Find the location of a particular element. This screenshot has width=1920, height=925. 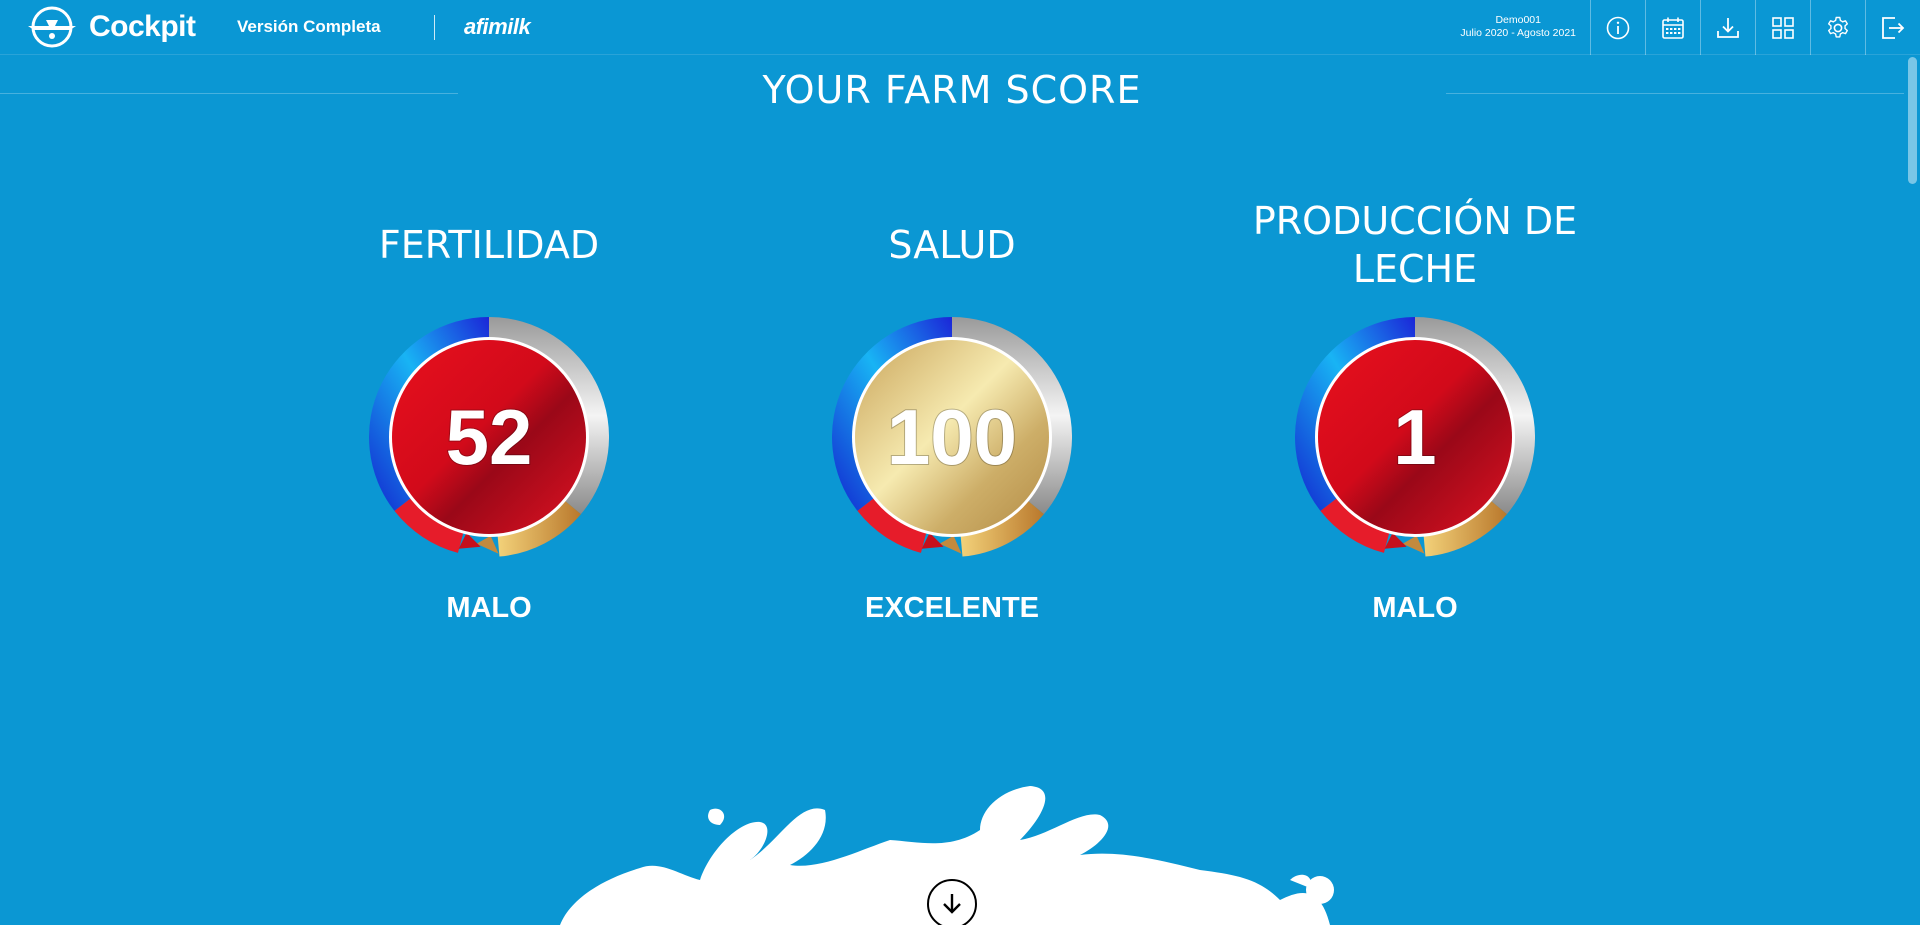

score-gauge: 52 is located at coordinates (489, 437).